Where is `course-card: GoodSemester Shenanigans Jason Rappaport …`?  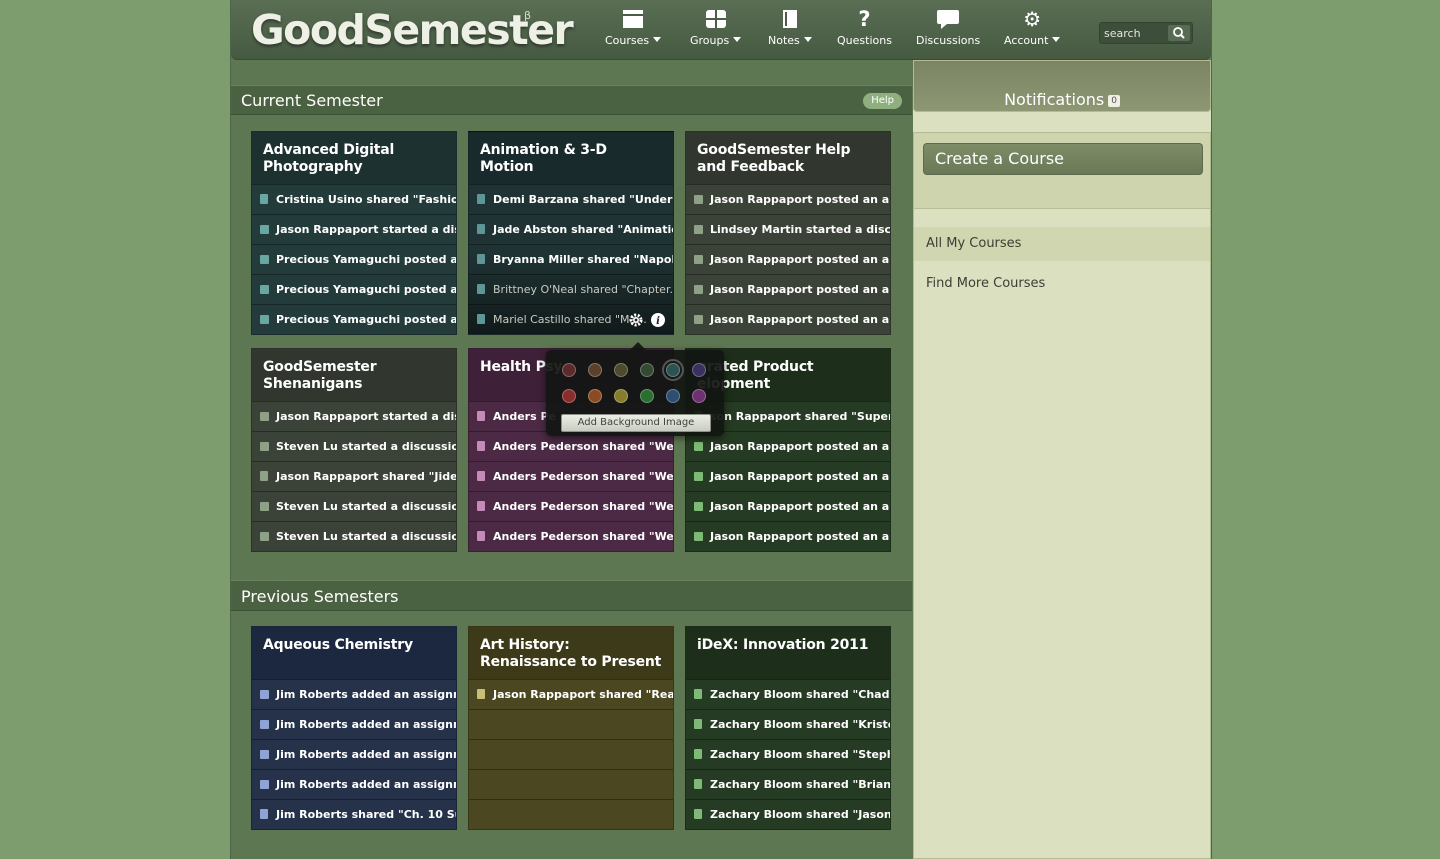
course-card: GoodSemester Shenanigans Jason Rappaport … is located at coordinates (354, 450).